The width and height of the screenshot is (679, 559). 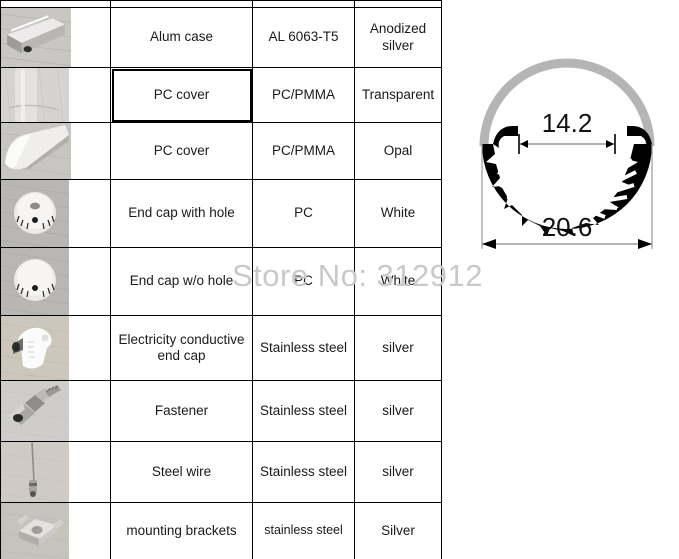 I want to click on table-row: PC cover PC/PMMA Transparent, so click(x=221, y=95).